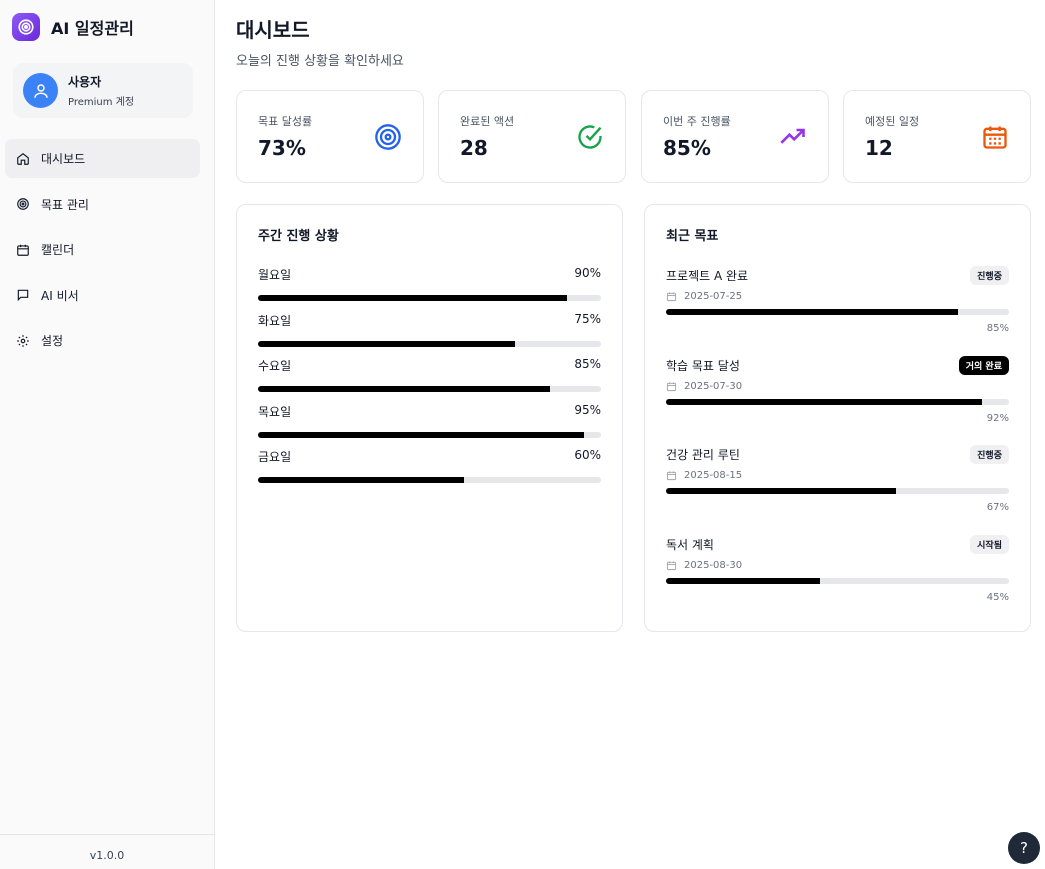  I want to click on gear-icon, so click(23, 340).